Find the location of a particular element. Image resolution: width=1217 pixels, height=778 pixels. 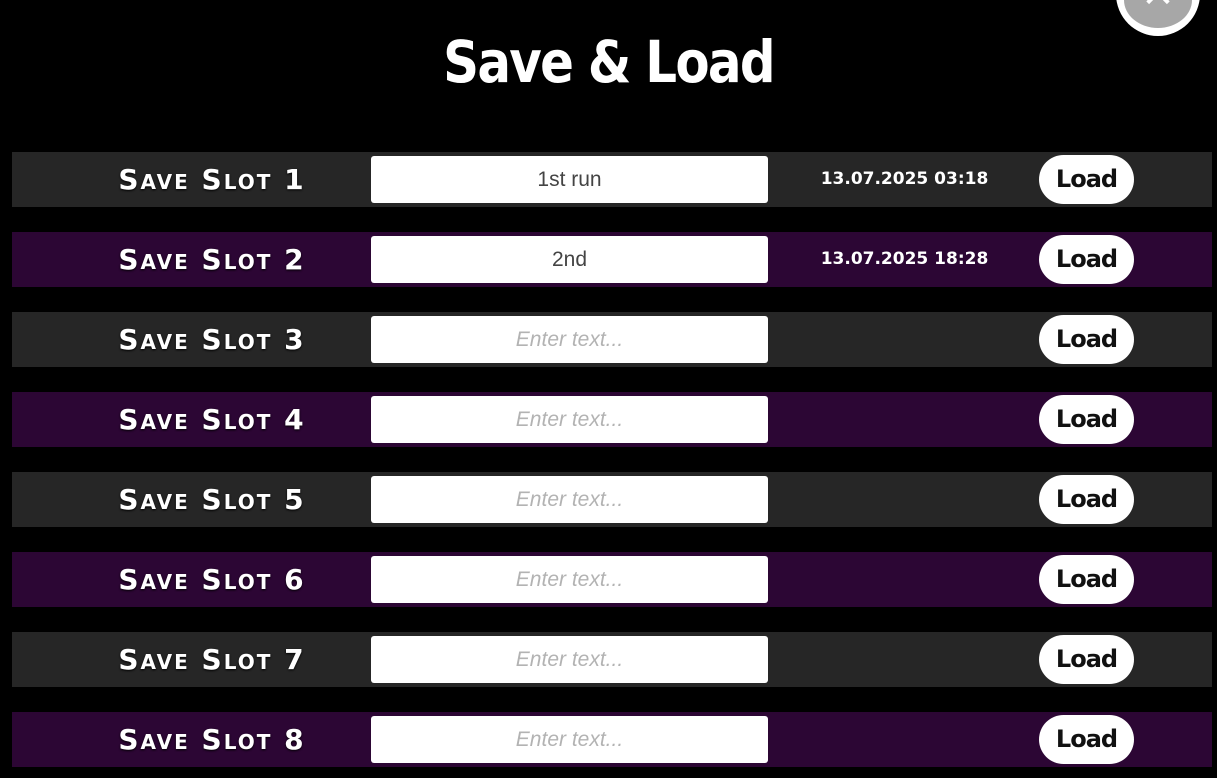

slot-label: Save Slot 4 is located at coordinates (212, 419).